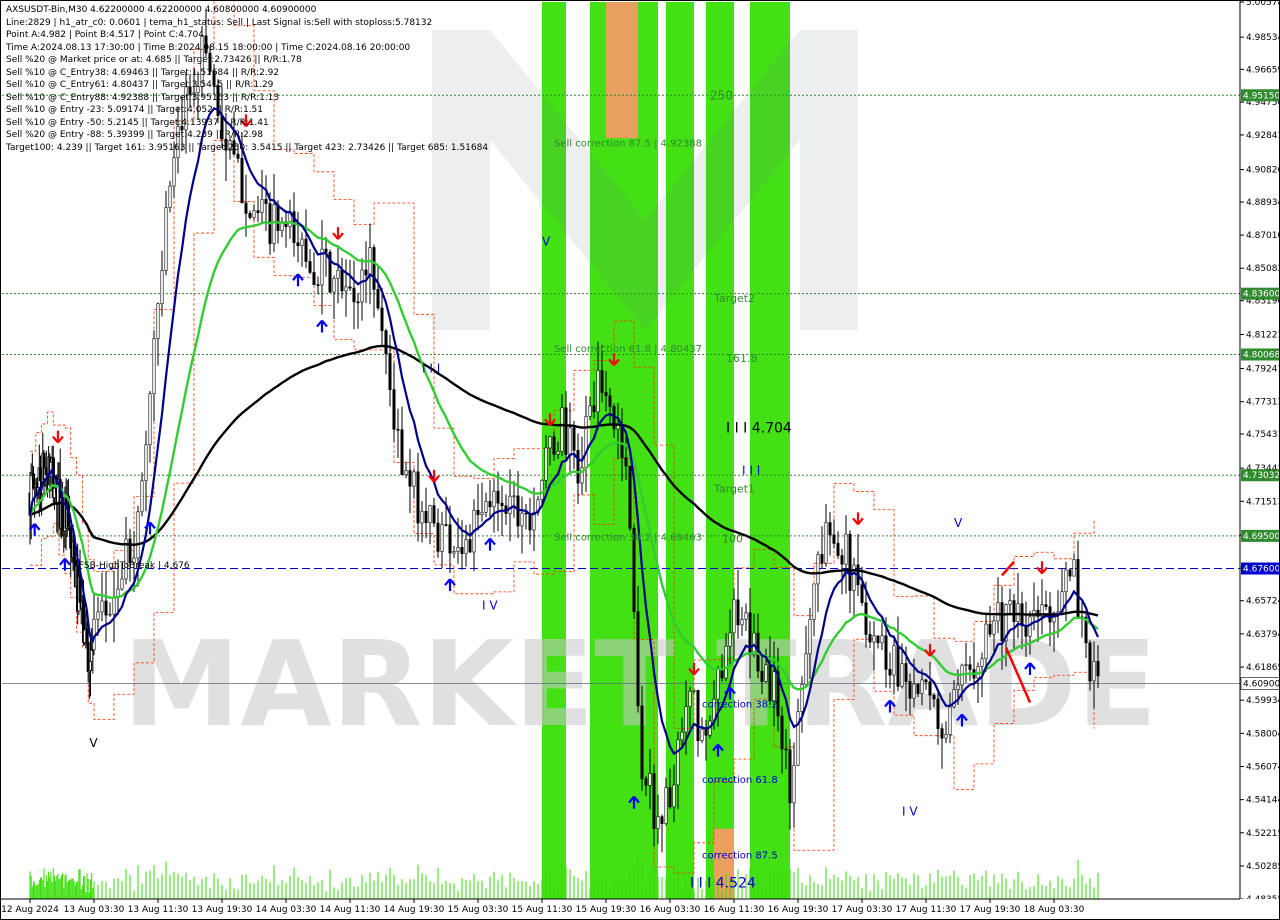 The height and width of the screenshot is (920, 1280). I want to click on price-level-label: 4.67600, so click(1261, 570).